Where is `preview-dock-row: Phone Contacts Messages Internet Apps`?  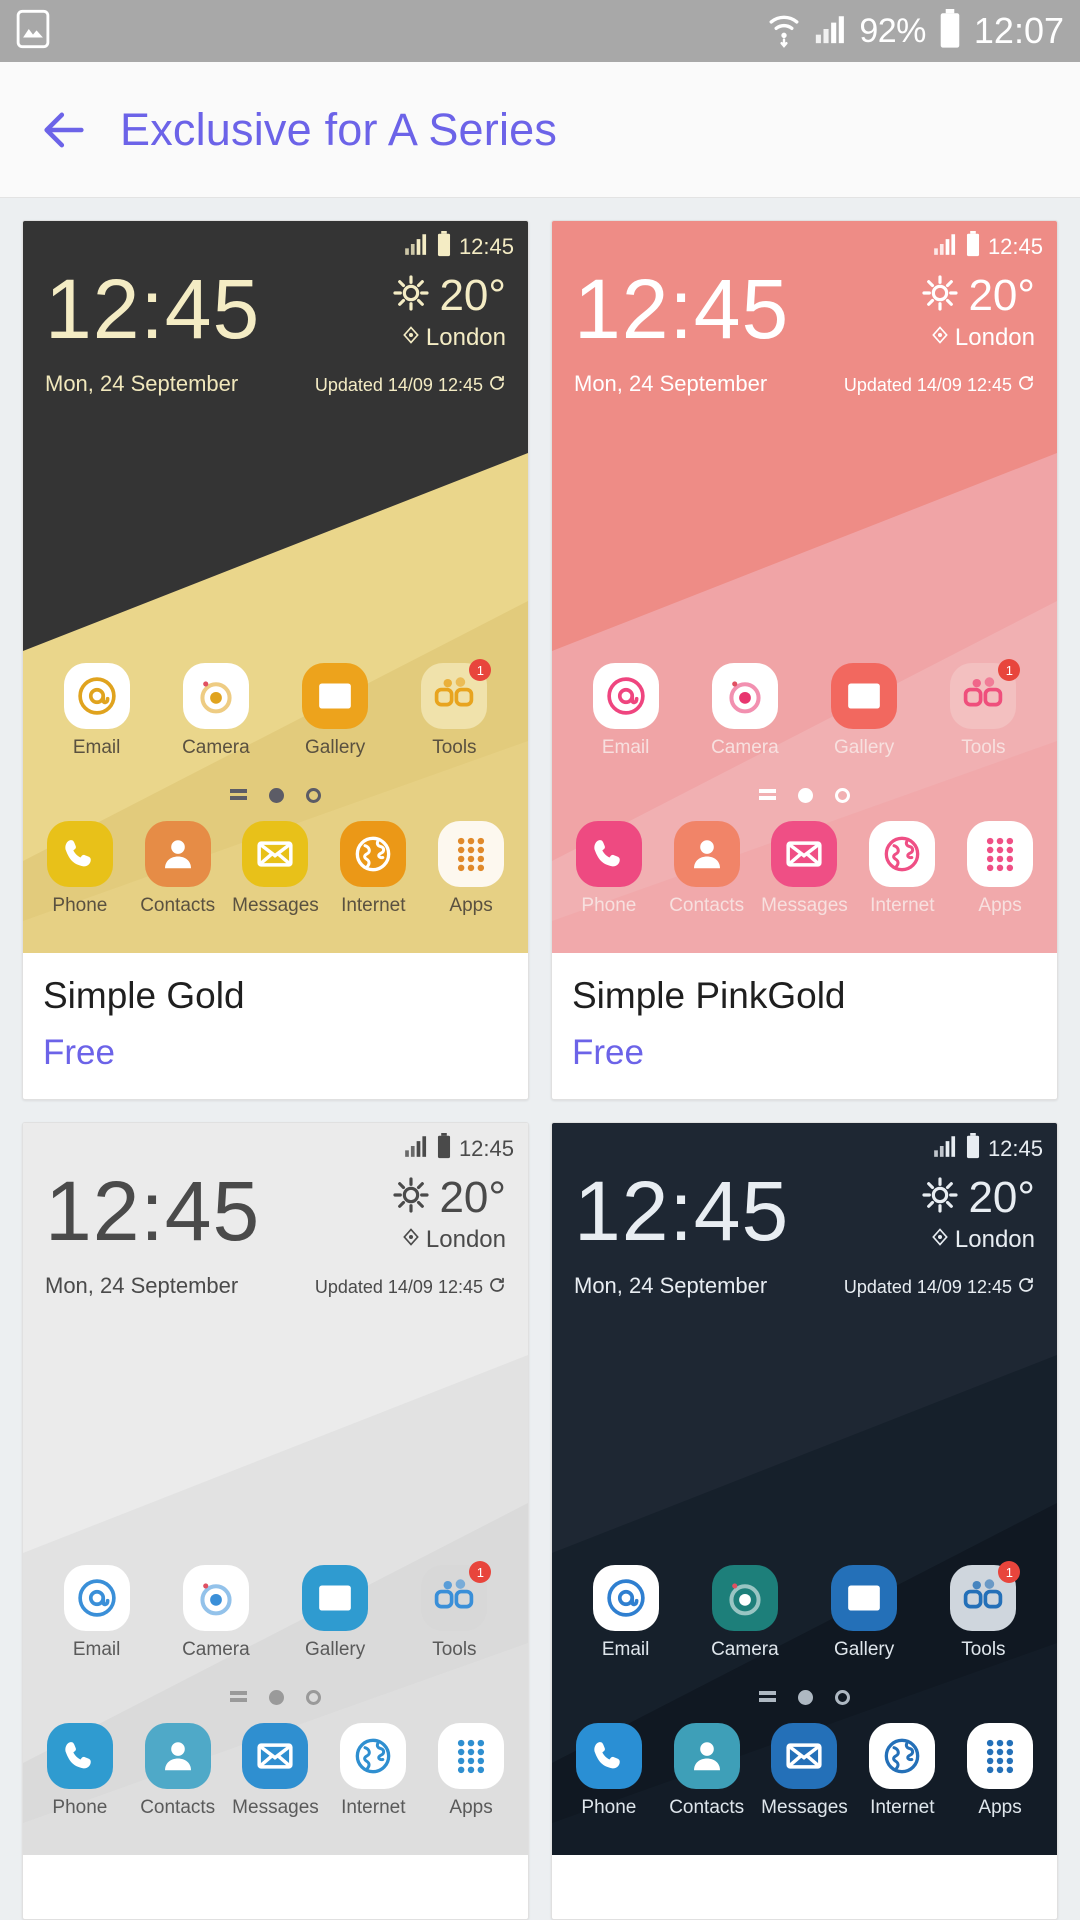 preview-dock-row: Phone Contacts Messages Internet Apps is located at coordinates (275, 1770).